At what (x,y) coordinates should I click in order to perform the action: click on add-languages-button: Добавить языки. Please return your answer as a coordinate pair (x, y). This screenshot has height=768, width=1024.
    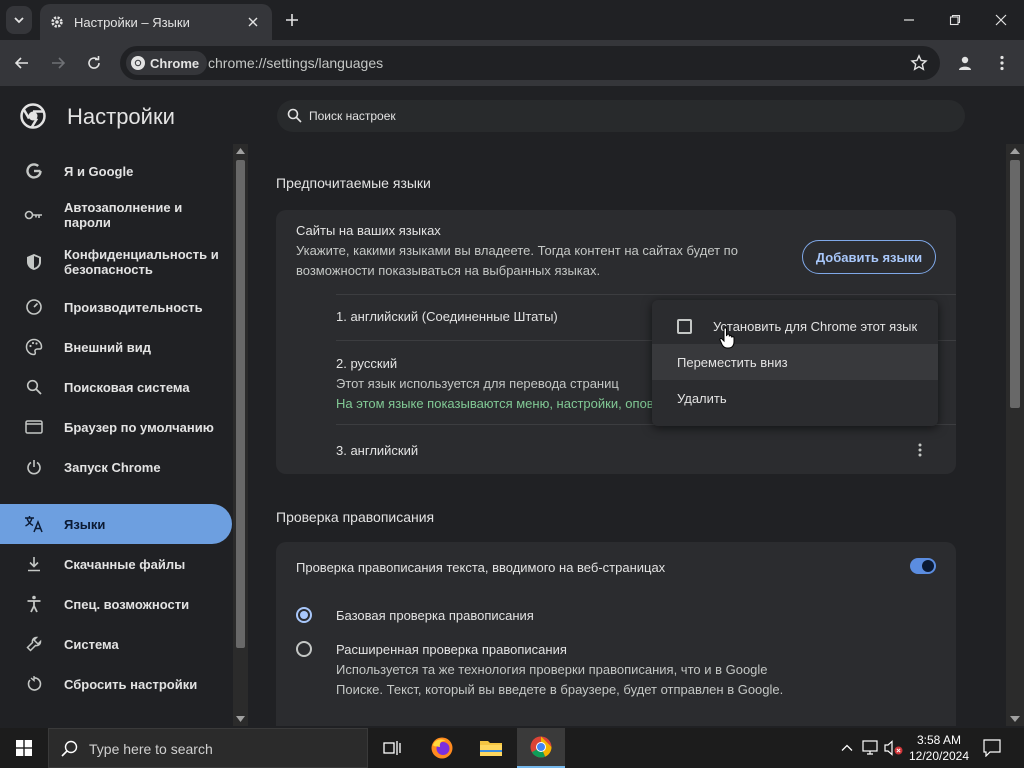
    Looking at the image, I should click on (869, 257).